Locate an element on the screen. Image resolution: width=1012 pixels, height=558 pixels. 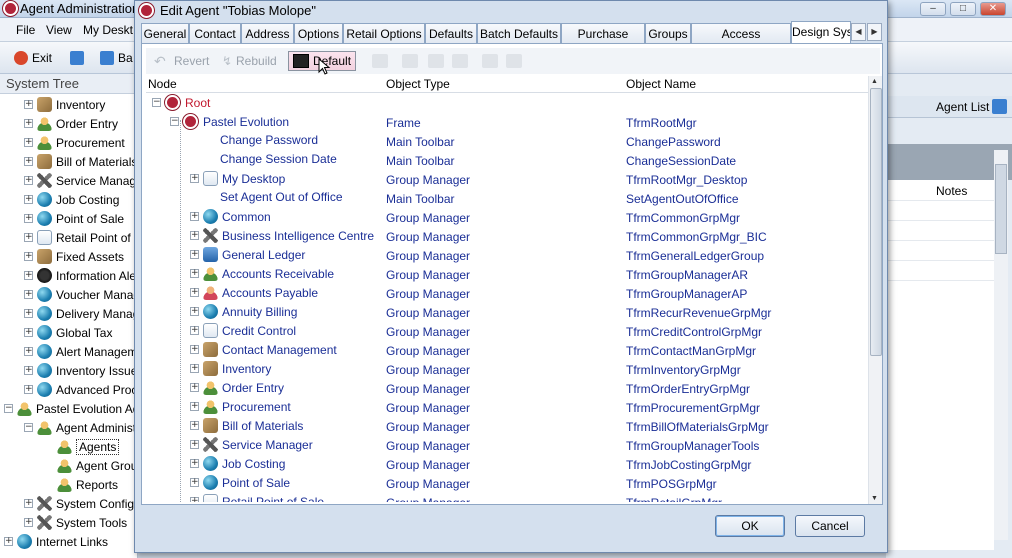
tab-address: Address is located at coordinates (267, 33).